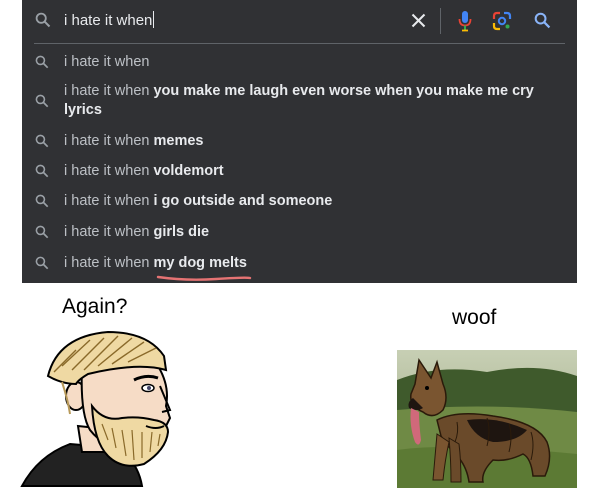 The width and height of the screenshot is (604, 501). Describe the element at coordinates (418, 20) in the screenshot. I see `close-icon` at that location.